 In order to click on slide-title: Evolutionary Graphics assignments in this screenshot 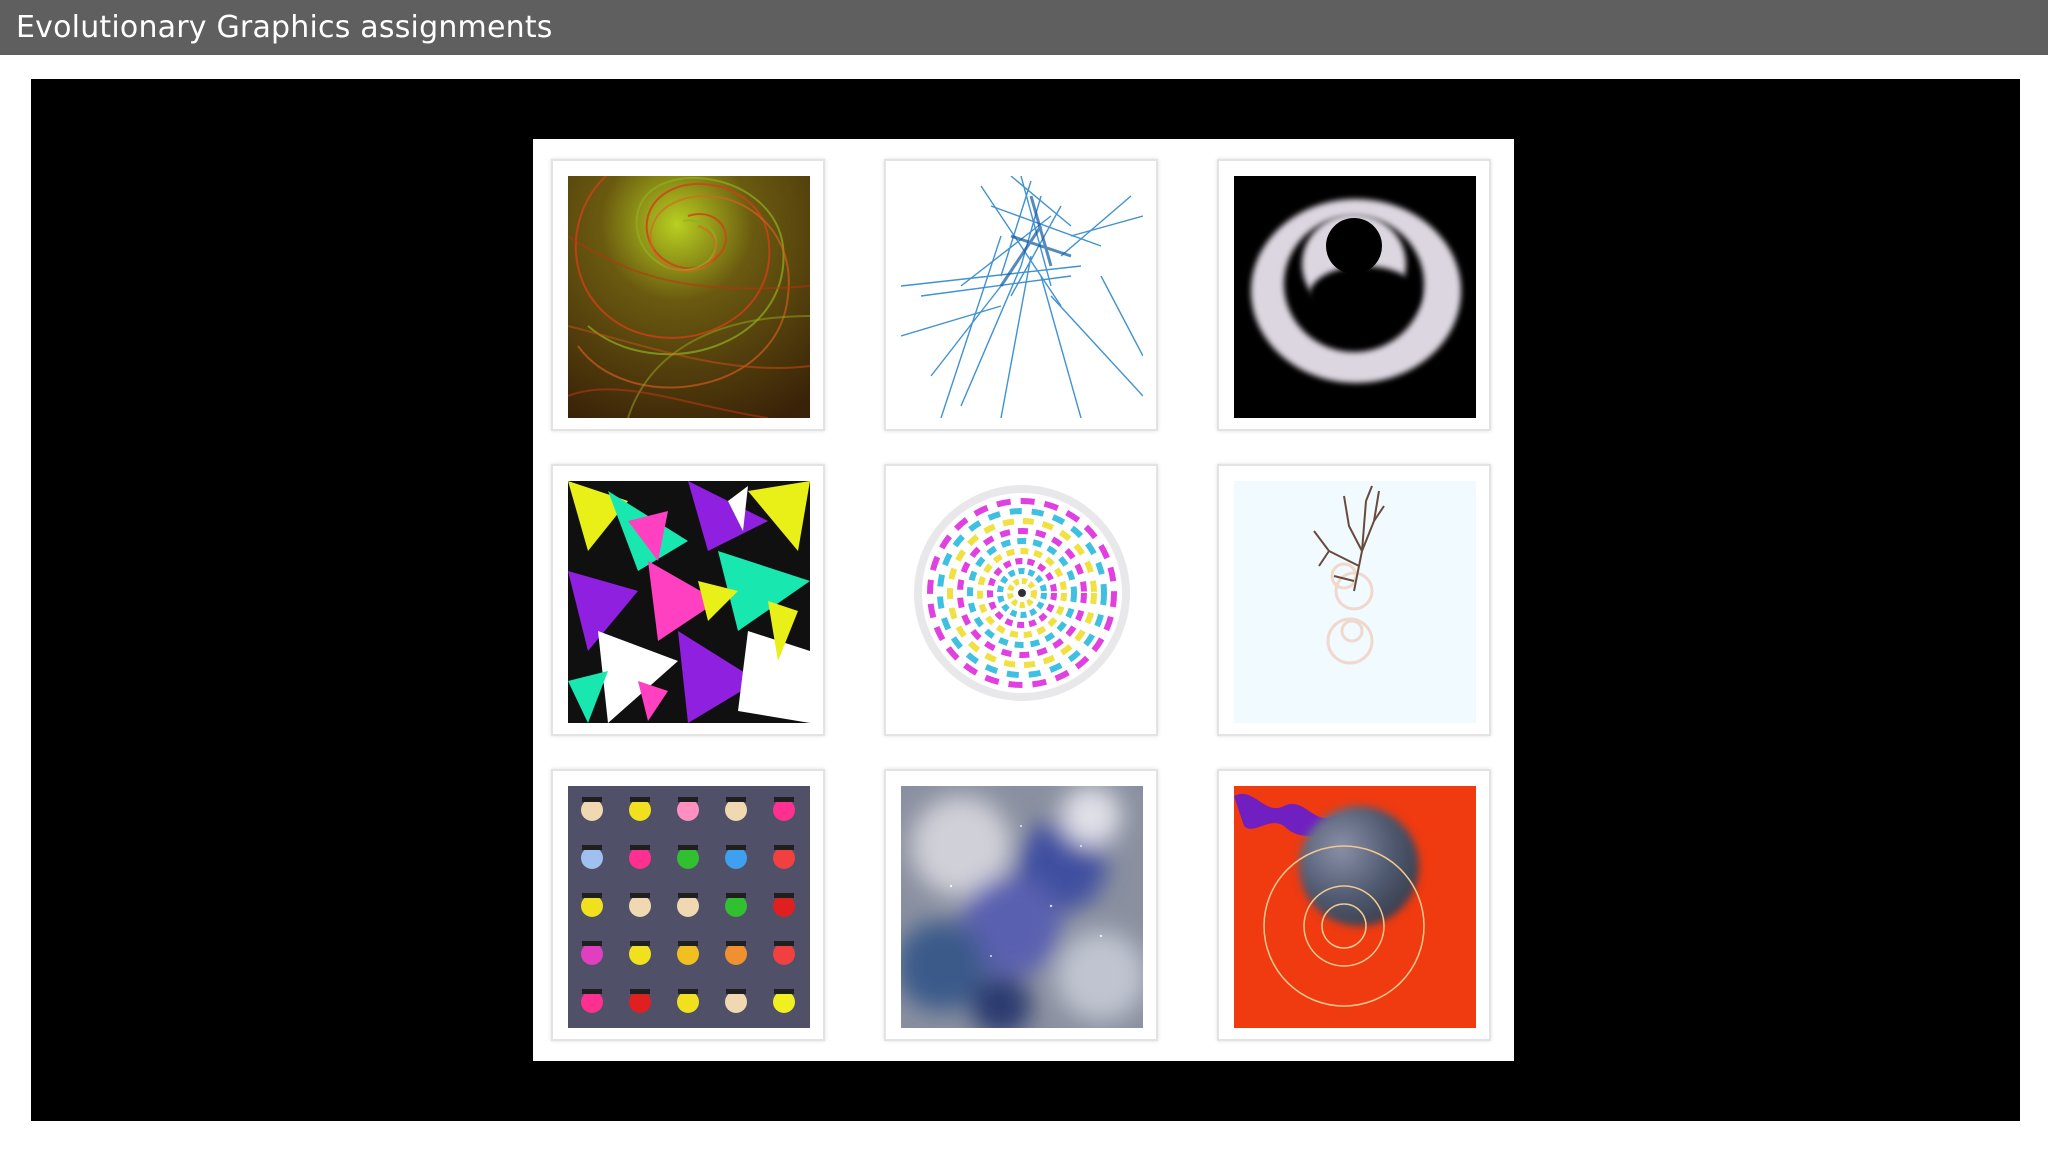, I will do `click(284, 27)`.